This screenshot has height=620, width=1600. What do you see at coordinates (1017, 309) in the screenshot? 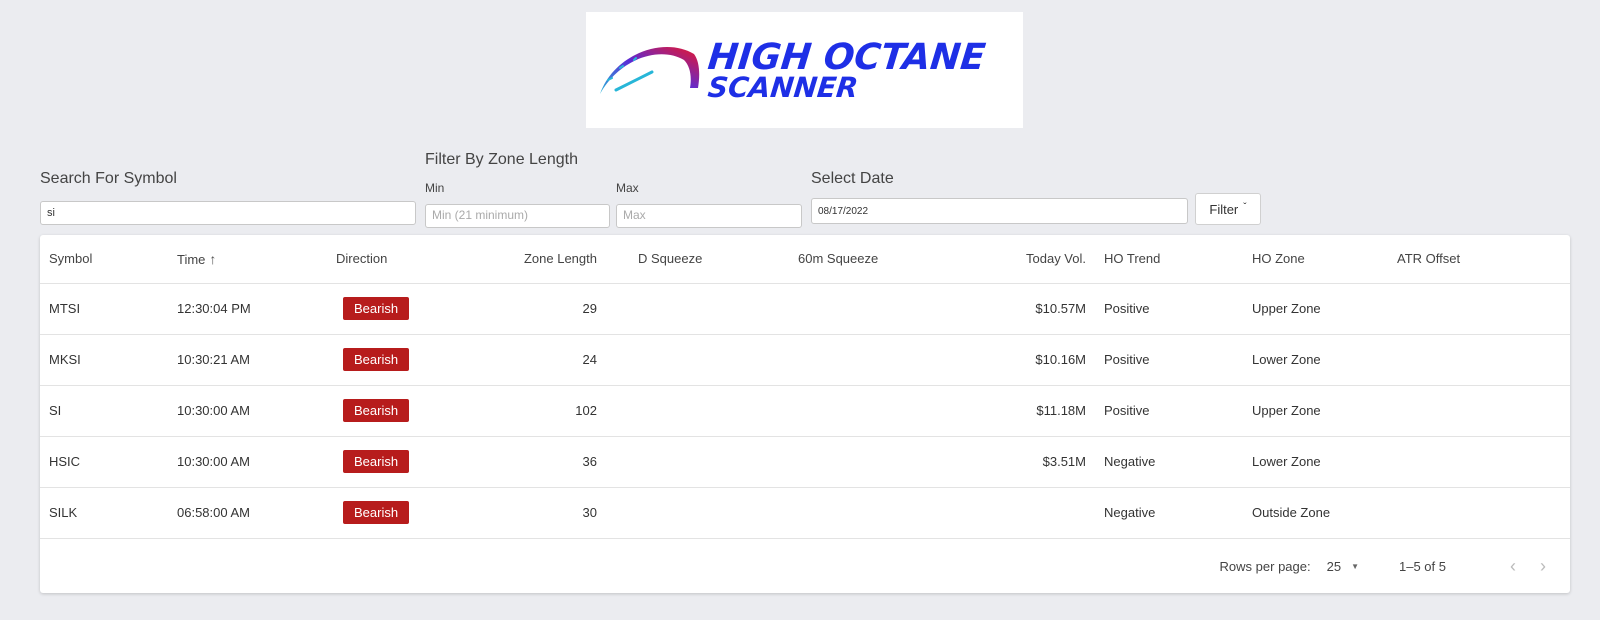
I see `cell-today-vol: $10.57M` at bounding box center [1017, 309].